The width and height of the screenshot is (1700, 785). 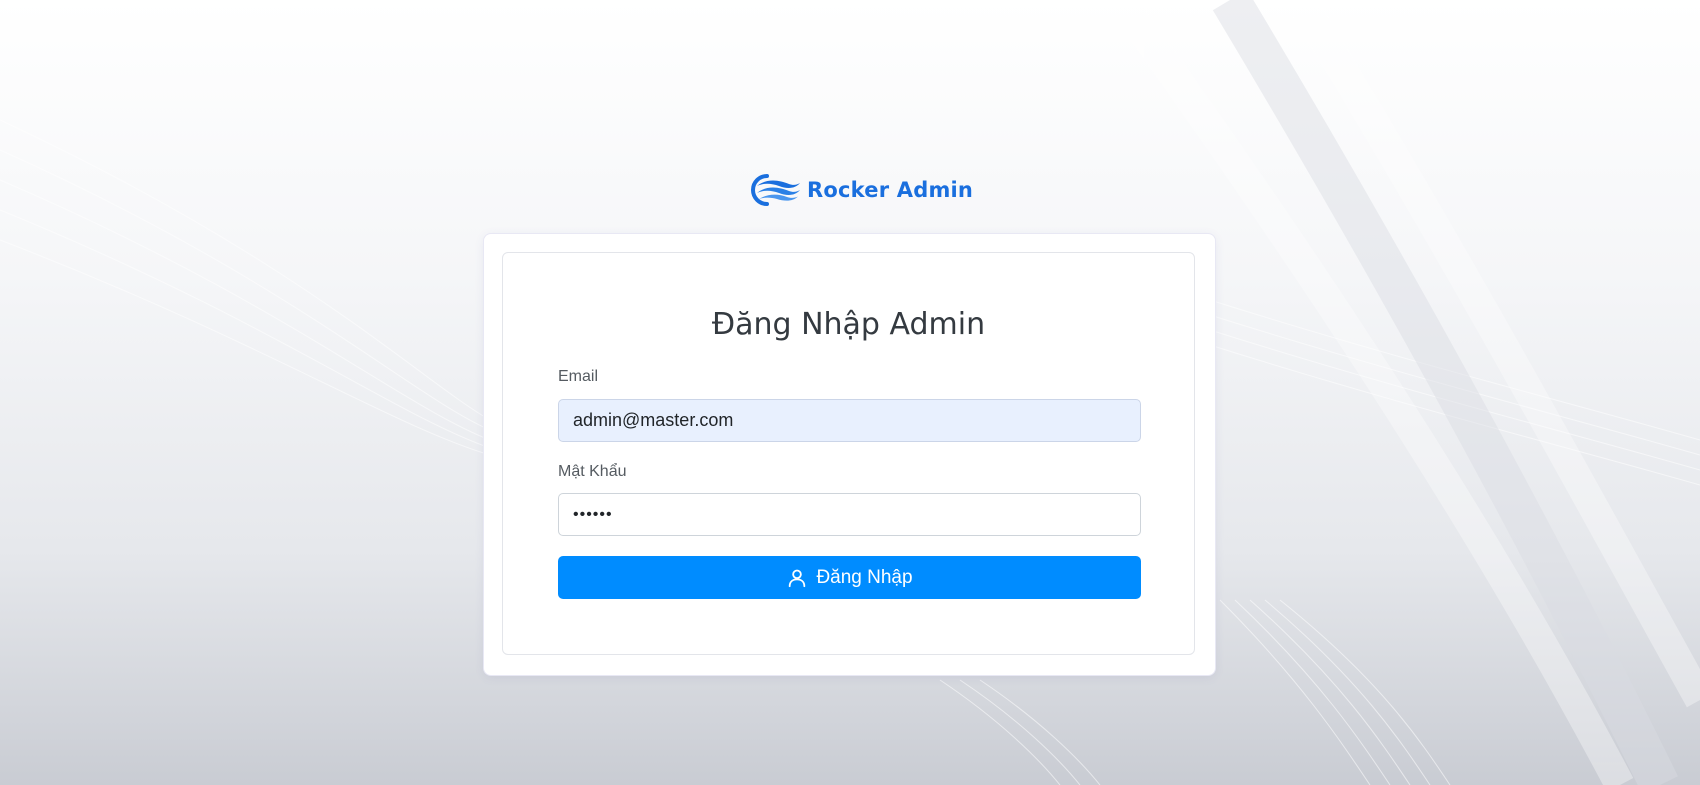 What do you see at coordinates (775, 190) in the screenshot?
I see `wave-logo-icon` at bounding box center [775, 190].